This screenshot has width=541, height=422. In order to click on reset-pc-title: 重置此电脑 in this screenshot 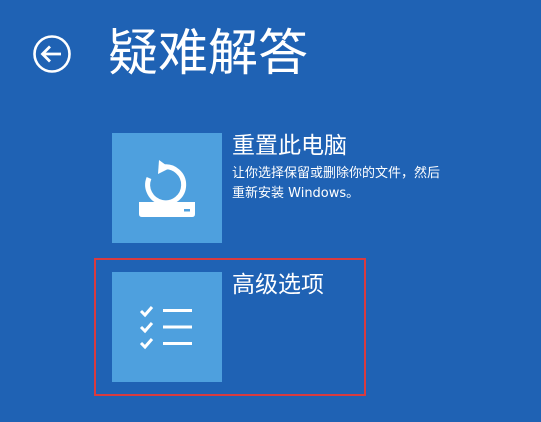, I will do `click(289, 146)`.